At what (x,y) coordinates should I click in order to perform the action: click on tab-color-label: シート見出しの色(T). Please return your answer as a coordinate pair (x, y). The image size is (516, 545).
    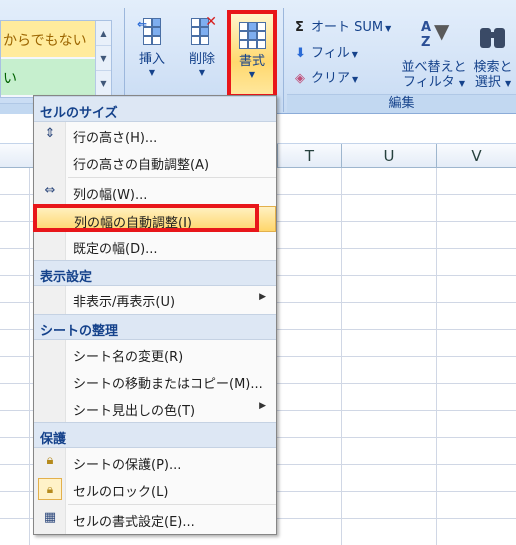
    Looking at the image, I should click on (134, 411).